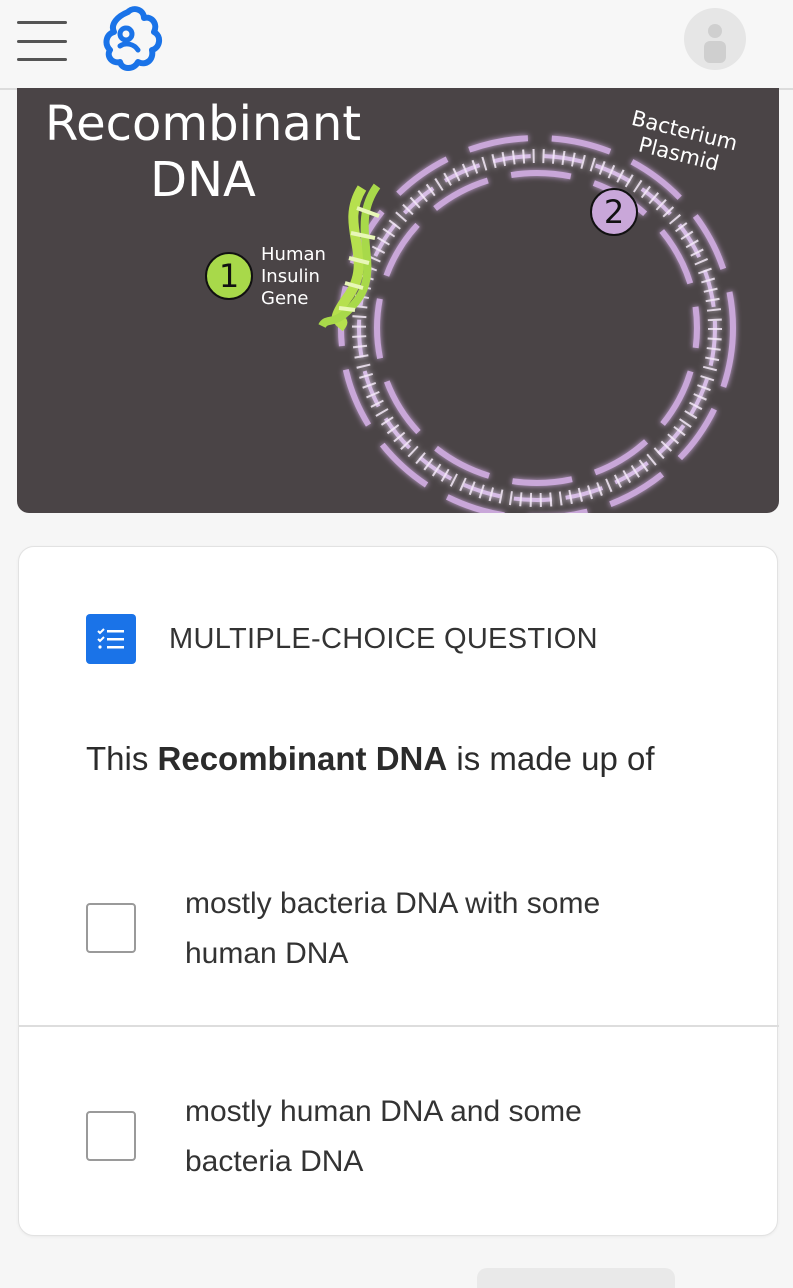 The width and height of the screenshot is (793, 1288). I want to click on hamburger-menu-icon, so click(42, 41).